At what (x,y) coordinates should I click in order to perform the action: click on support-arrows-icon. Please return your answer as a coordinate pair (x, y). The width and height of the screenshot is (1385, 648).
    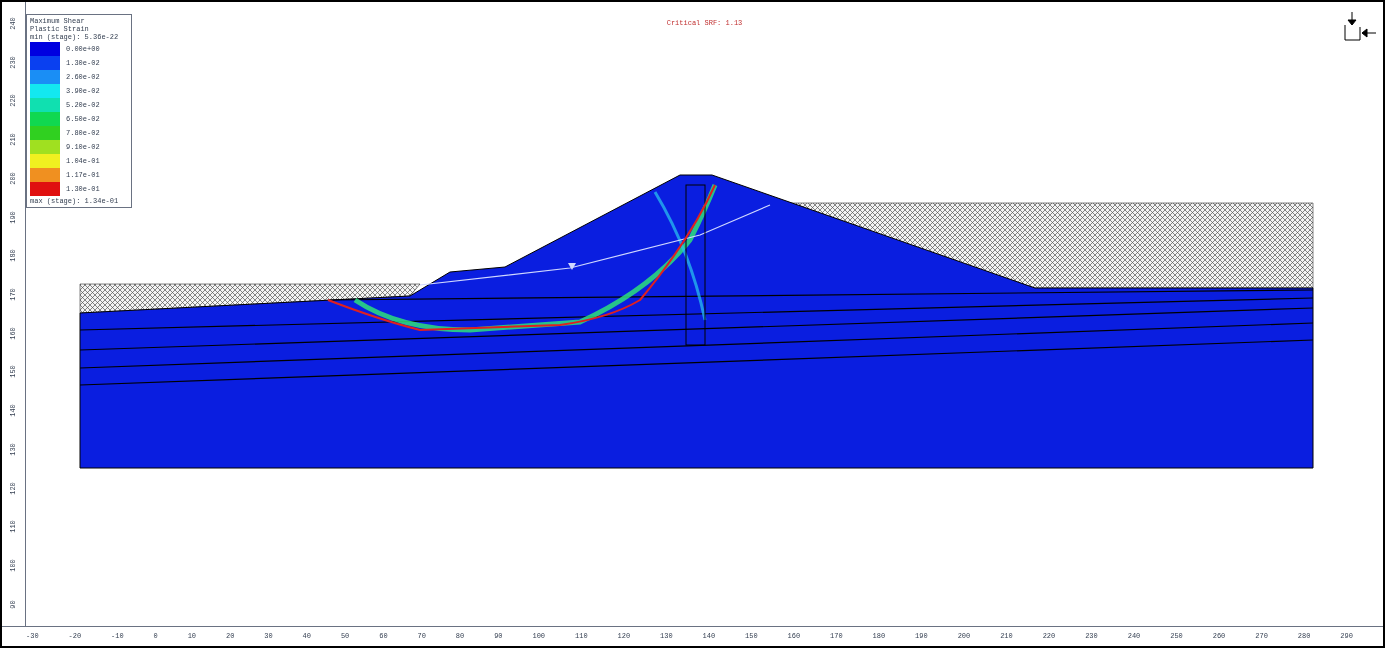
    Looking at the image, I should click on (1360, 26).